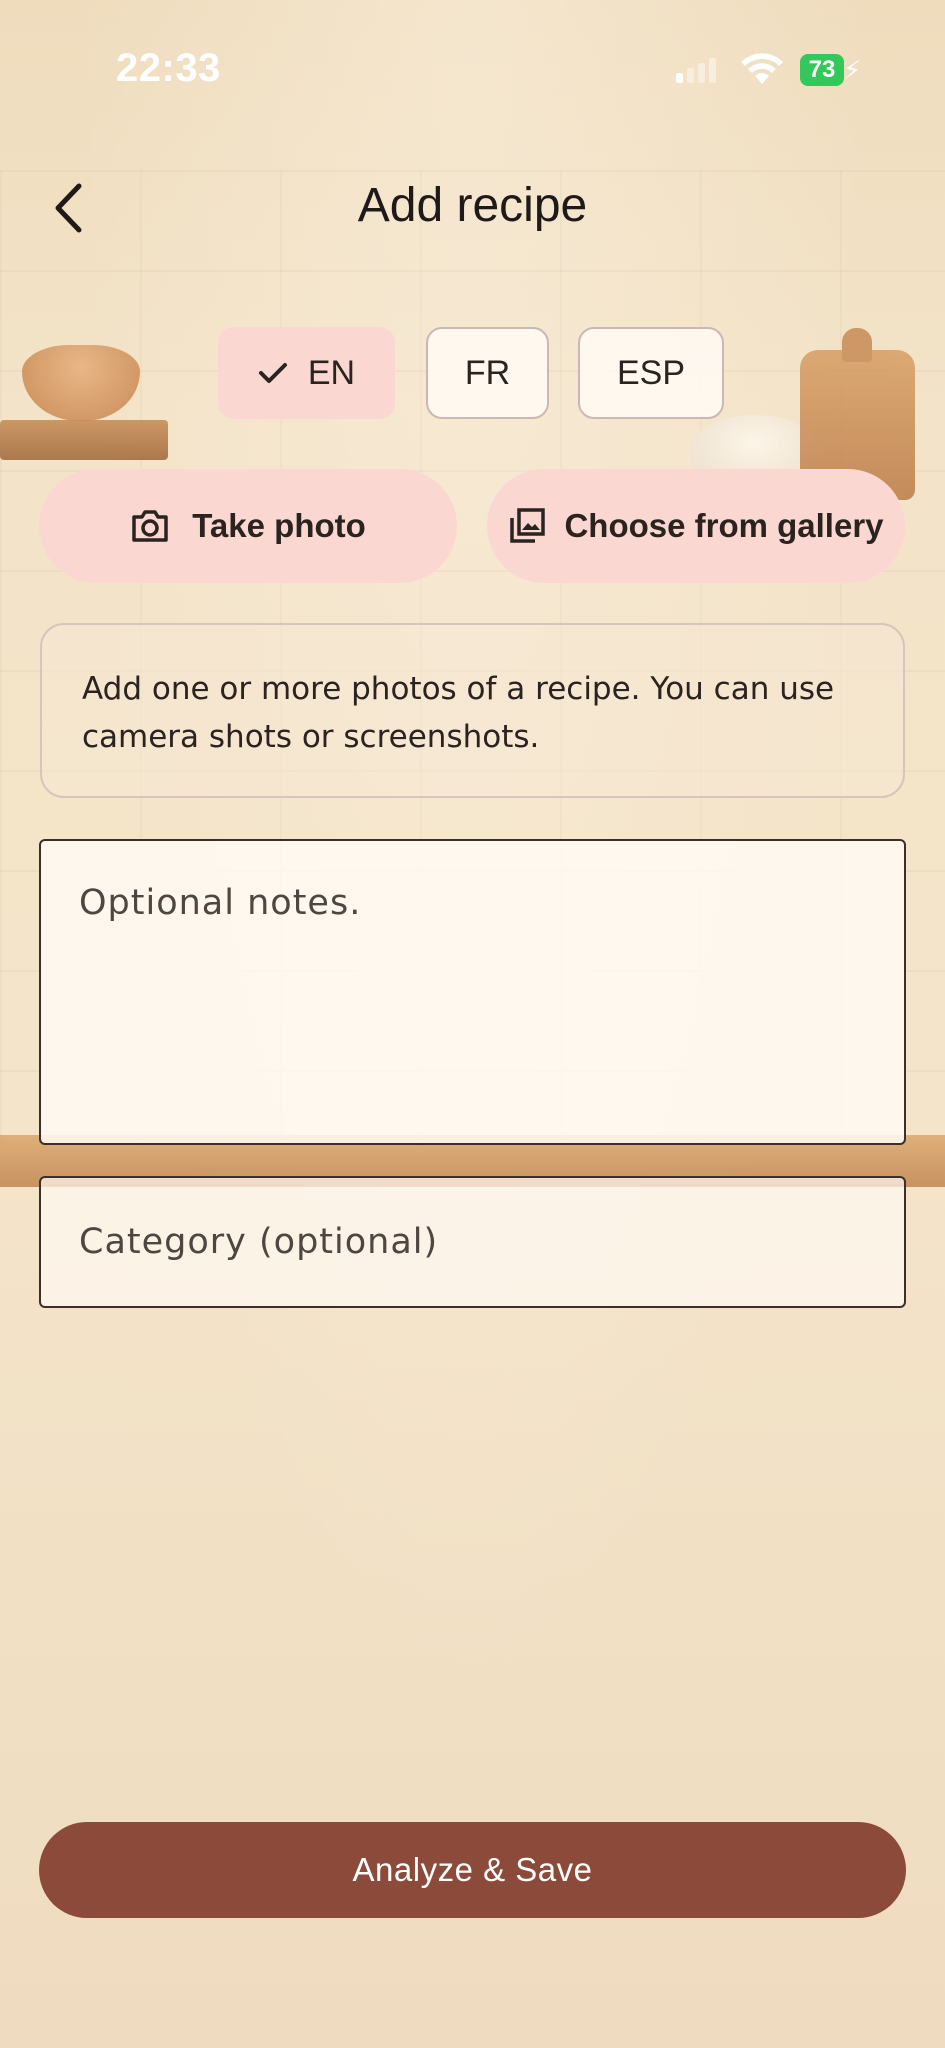  What do you see at coordinates (331, 372) in the screenshot?
I see `language-chip-label: EN` at bounding box center [331, 372].